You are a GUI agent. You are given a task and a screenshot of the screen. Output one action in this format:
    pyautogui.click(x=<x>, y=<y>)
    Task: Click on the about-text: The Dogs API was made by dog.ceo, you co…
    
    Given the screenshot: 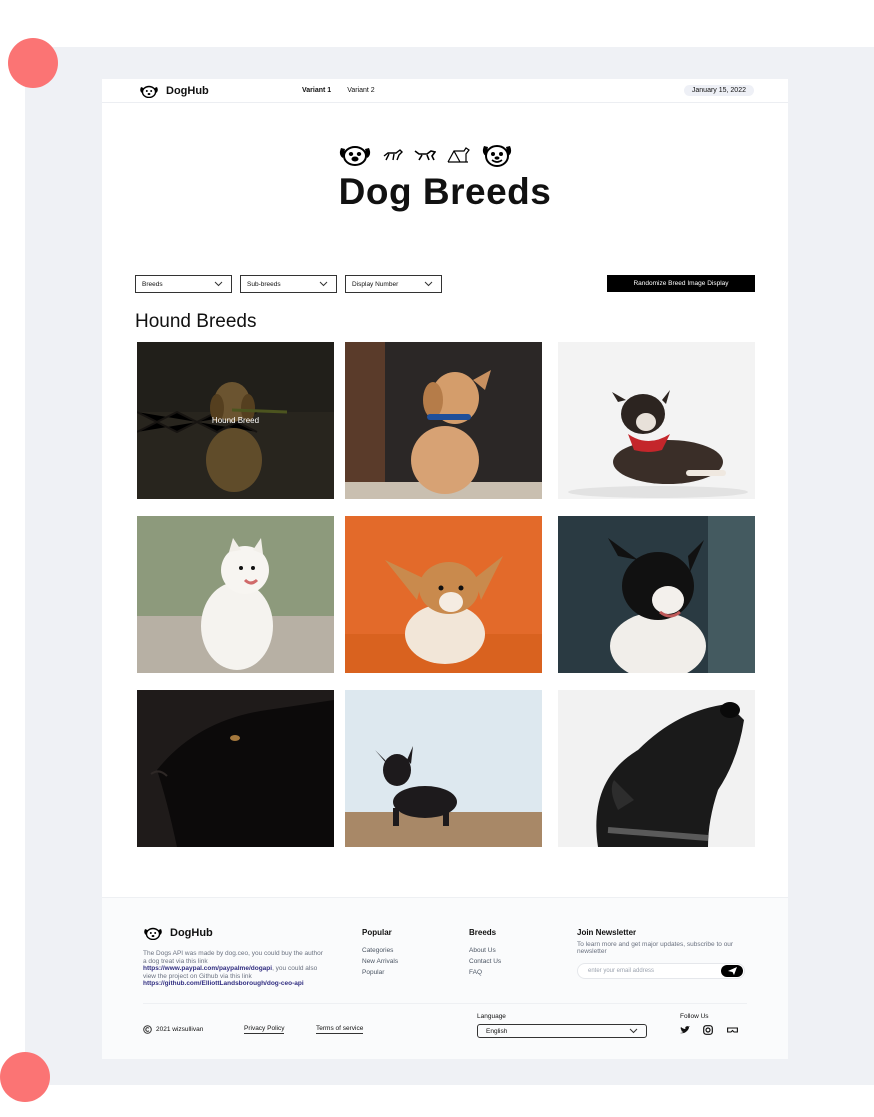 What is the action you would take?
    pyautogui.click(x=233, y=969)
    